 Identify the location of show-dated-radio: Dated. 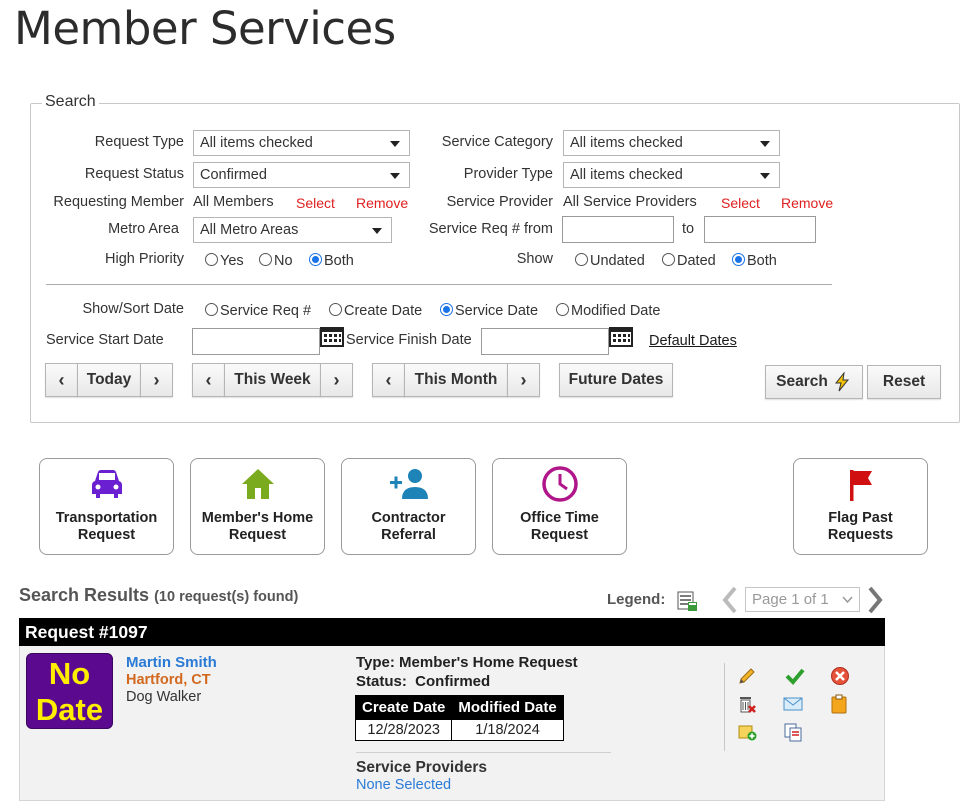
(689, 261).